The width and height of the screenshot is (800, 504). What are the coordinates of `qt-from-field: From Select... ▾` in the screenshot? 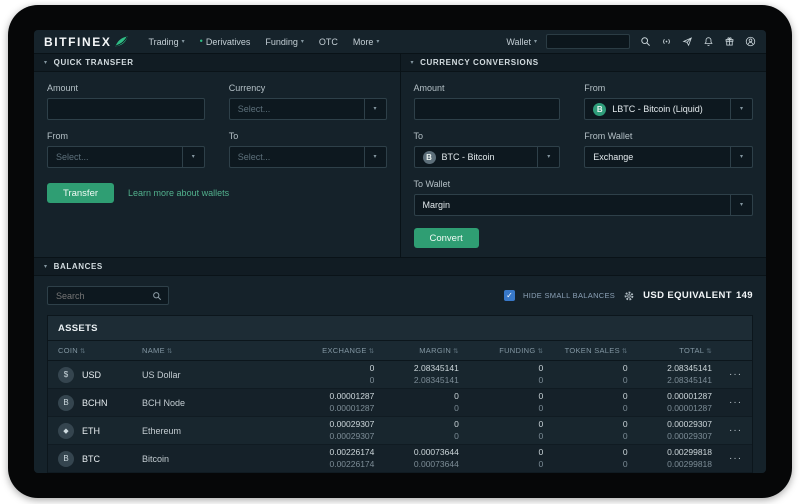 It's located at (126, 149).